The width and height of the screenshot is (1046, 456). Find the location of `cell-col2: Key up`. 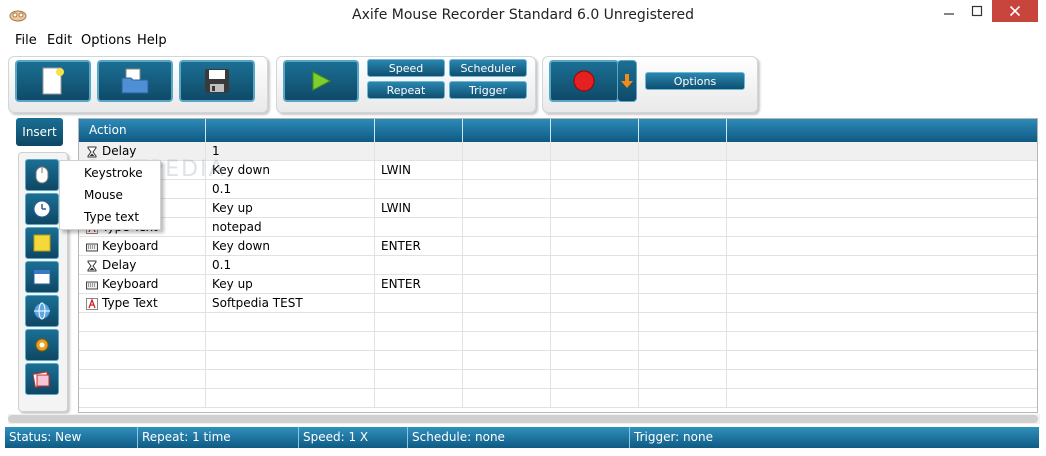

cell-col2: Key up is located at coordinates (290, 284).